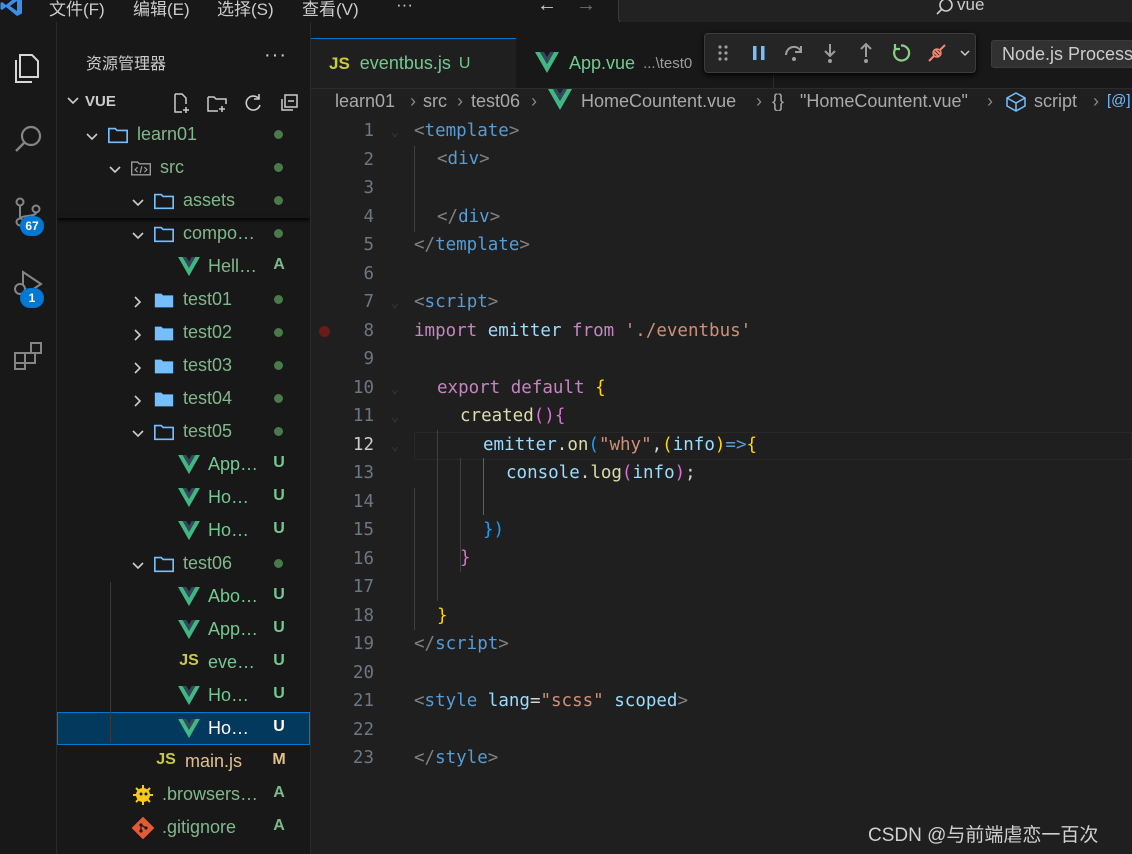  I want to click on js-file-icon: JS, so click(166, 759).